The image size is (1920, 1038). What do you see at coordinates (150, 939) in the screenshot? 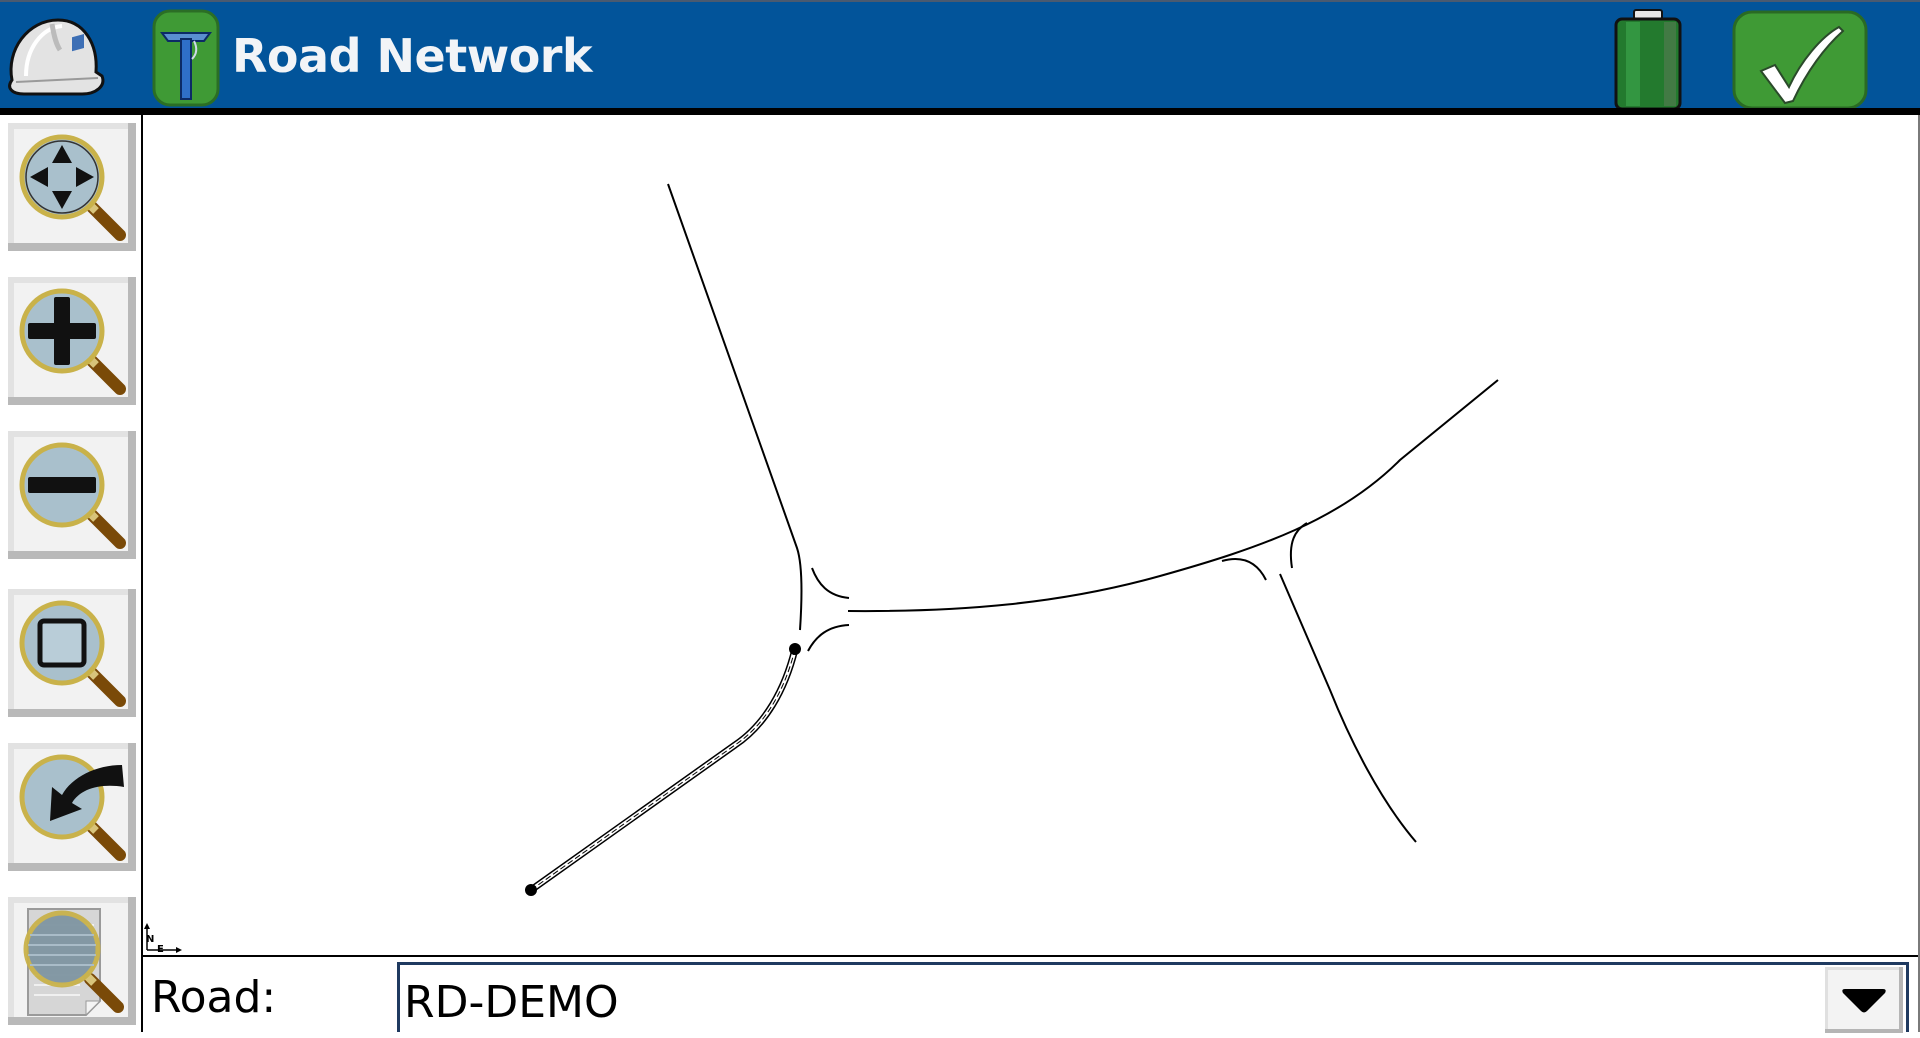
I see `north-label: N` at bounding box center [150, 939].